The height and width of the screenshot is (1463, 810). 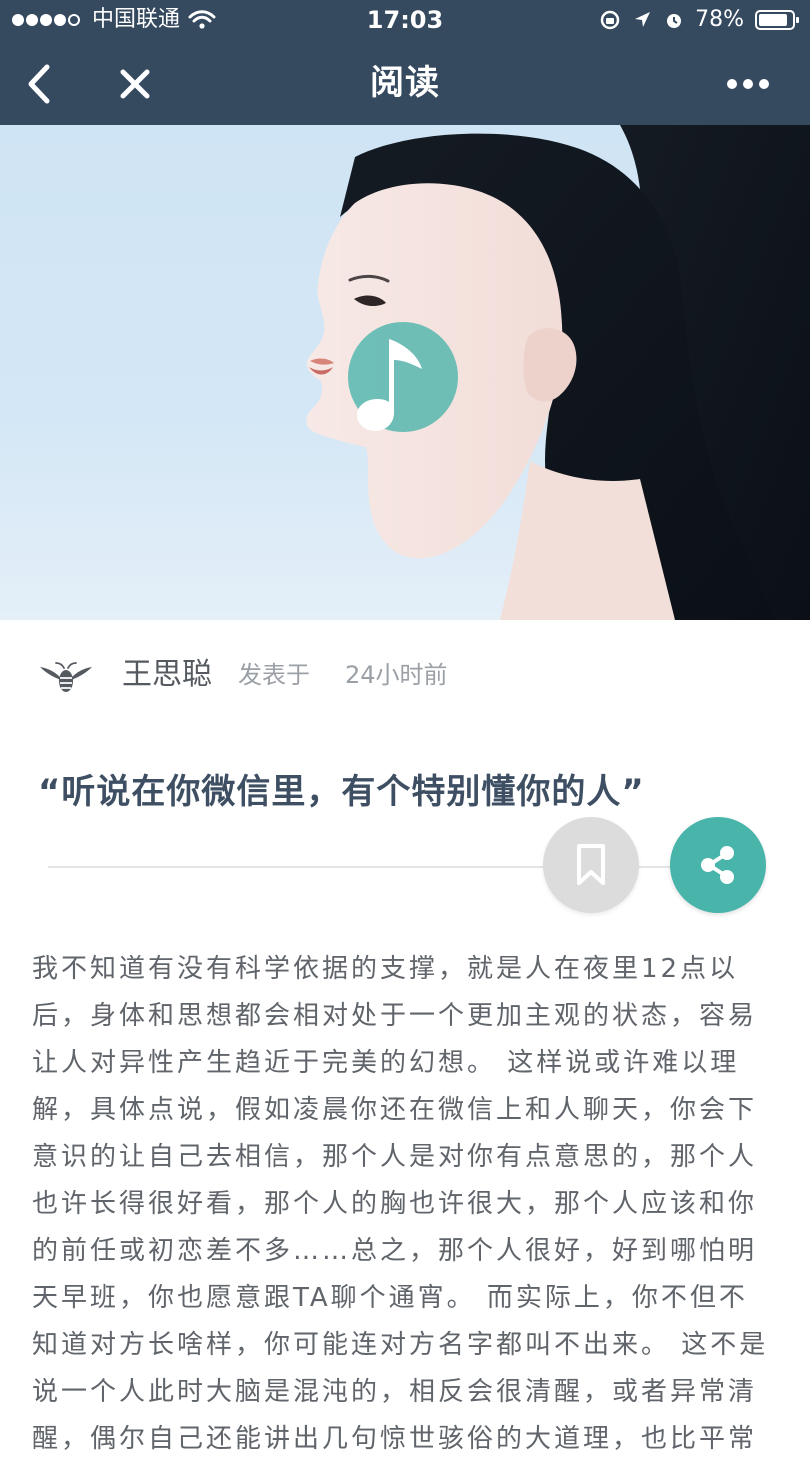 What do you see at coordinates (674, 21) in the screenshot?
I see `alarm-icon` at bounding box center [674, 21].